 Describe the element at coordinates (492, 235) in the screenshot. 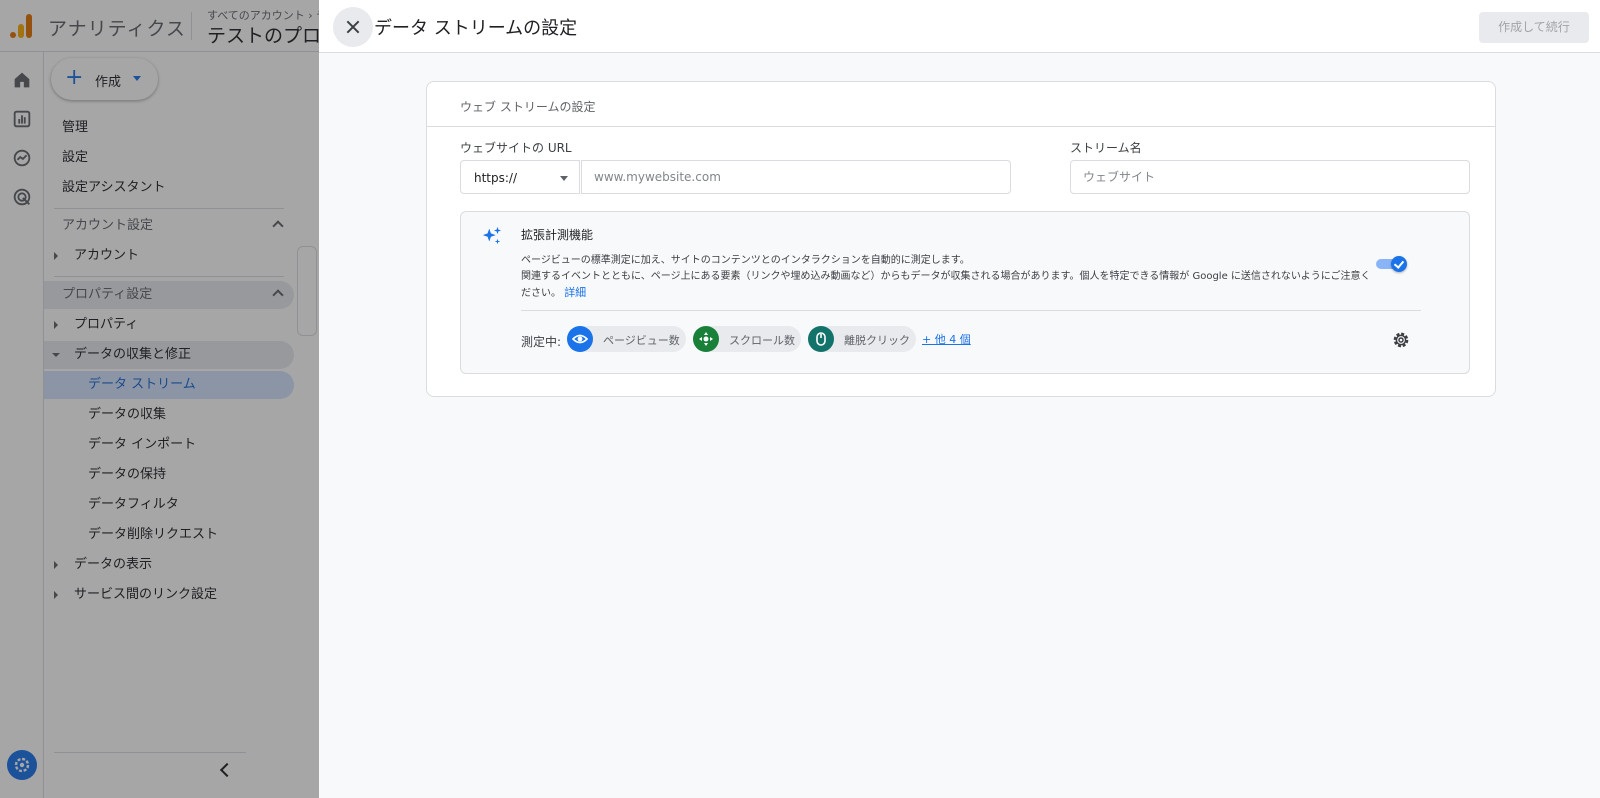

I see `sparkle-icon` at that location.